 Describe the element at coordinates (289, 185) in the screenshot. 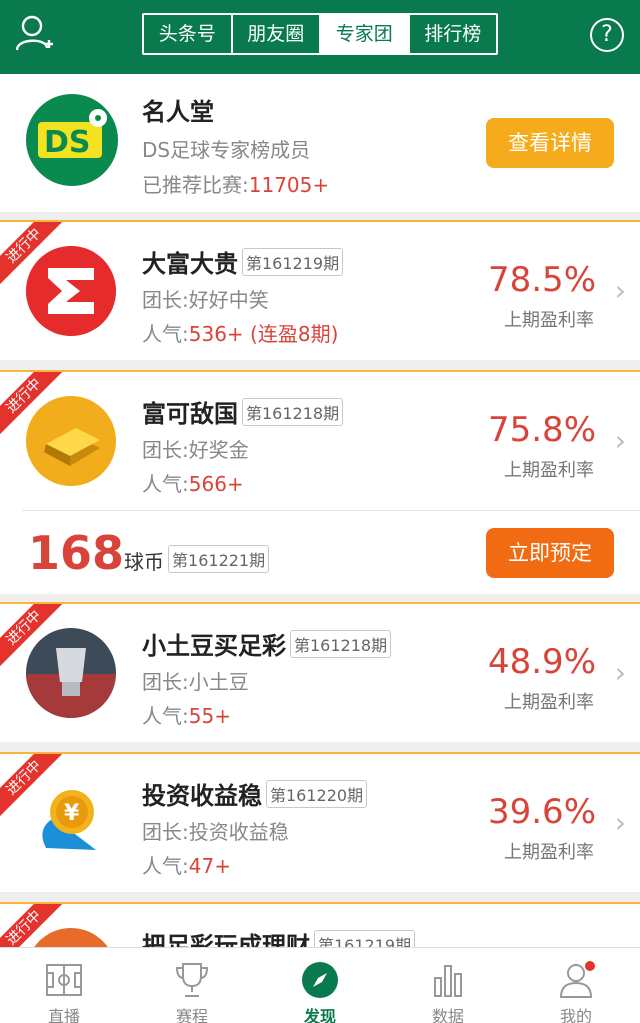

I see `recommend-count: 11705+` at that location.